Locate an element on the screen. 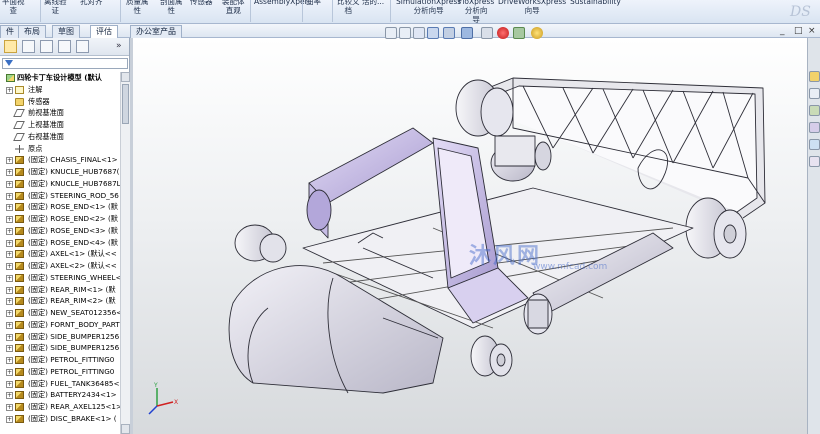 The width and height of the screenshot is (820, 434). display-style-icon is located at coordinates (467, 33).